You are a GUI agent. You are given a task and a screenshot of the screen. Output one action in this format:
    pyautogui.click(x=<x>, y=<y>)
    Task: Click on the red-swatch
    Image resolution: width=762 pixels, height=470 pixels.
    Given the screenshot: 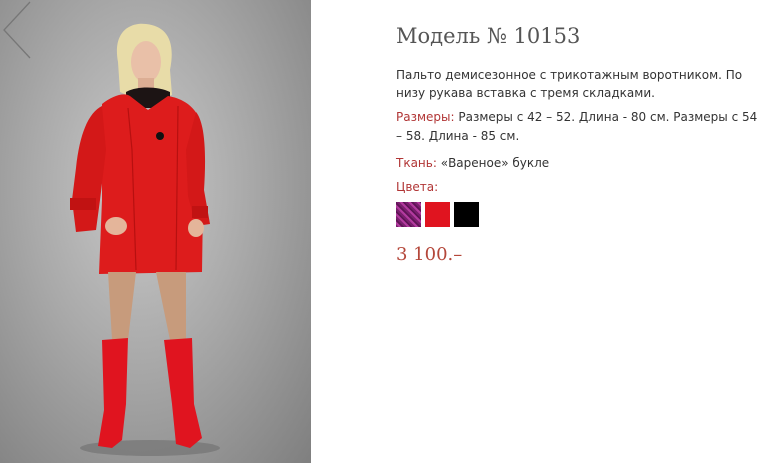 What is the action you would take?
    pyautogui.click(x=437, y=214)
    